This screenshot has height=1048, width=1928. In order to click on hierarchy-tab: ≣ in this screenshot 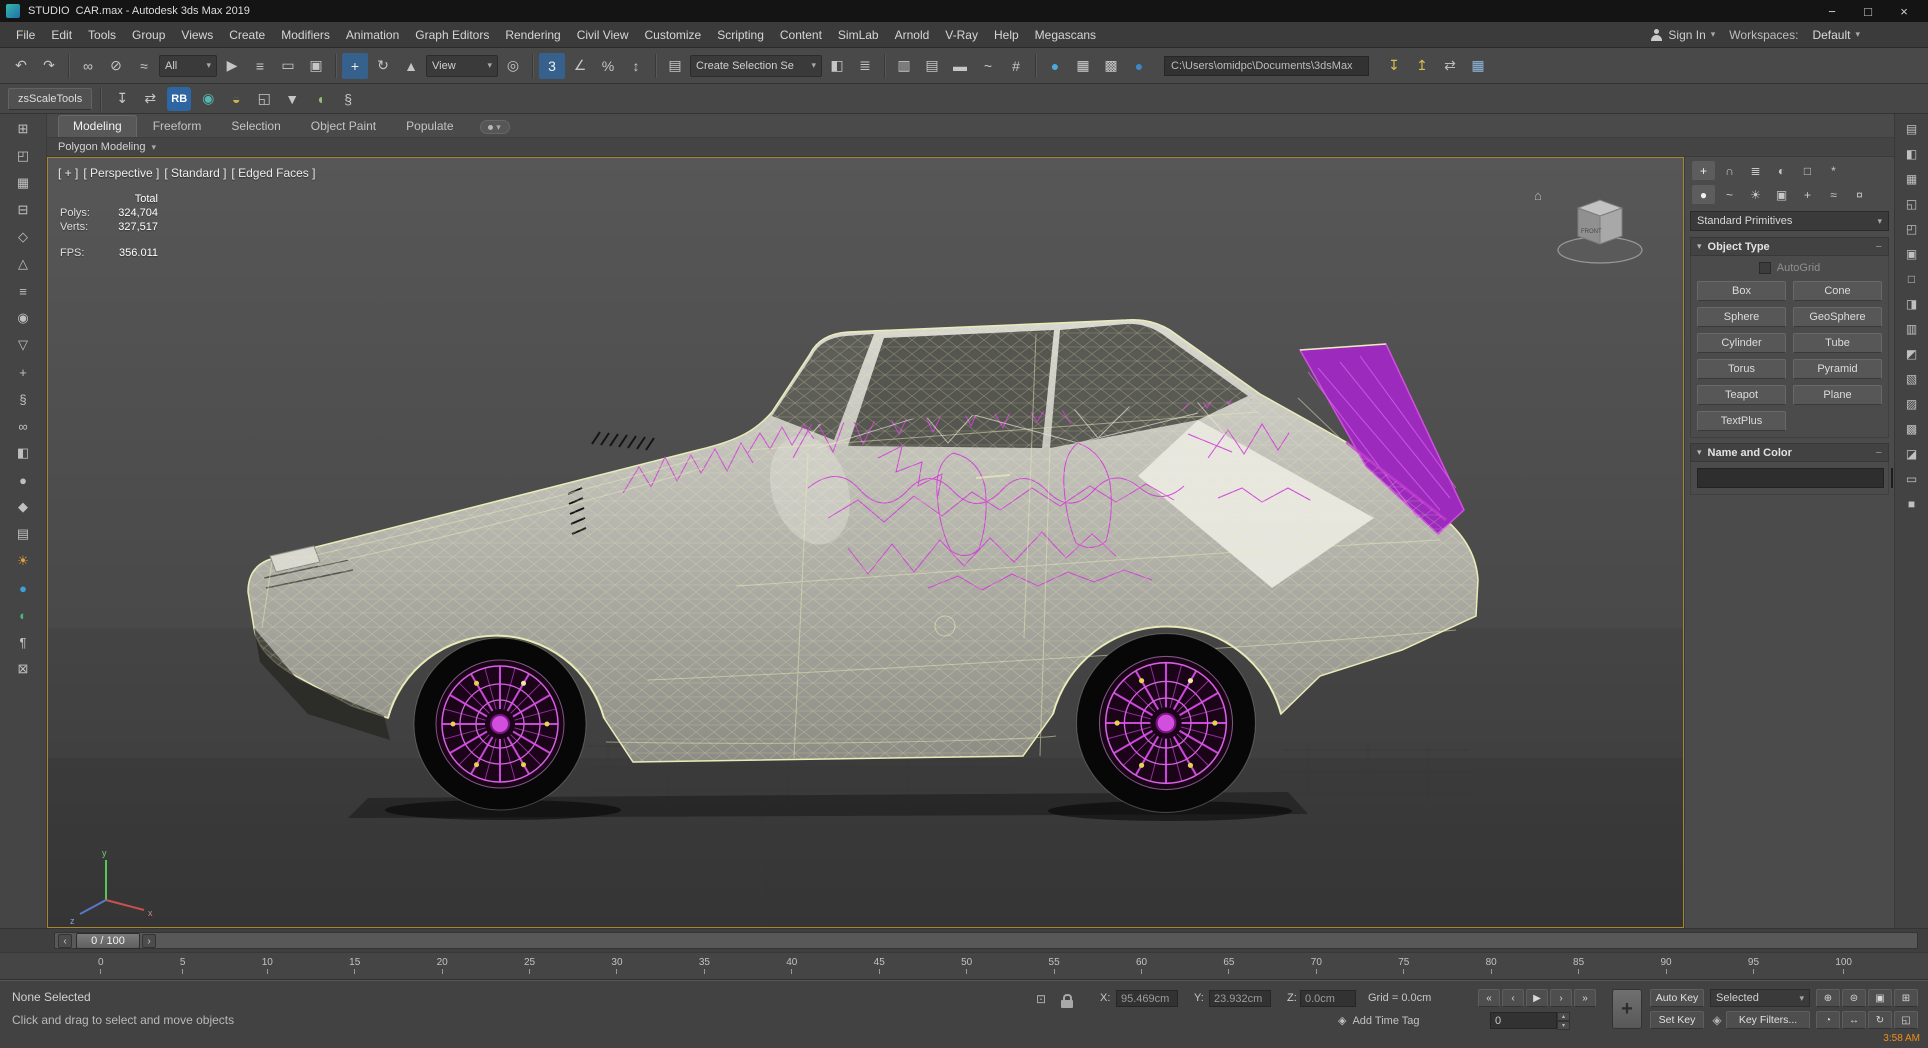, I will do `click(1755, 170)`.